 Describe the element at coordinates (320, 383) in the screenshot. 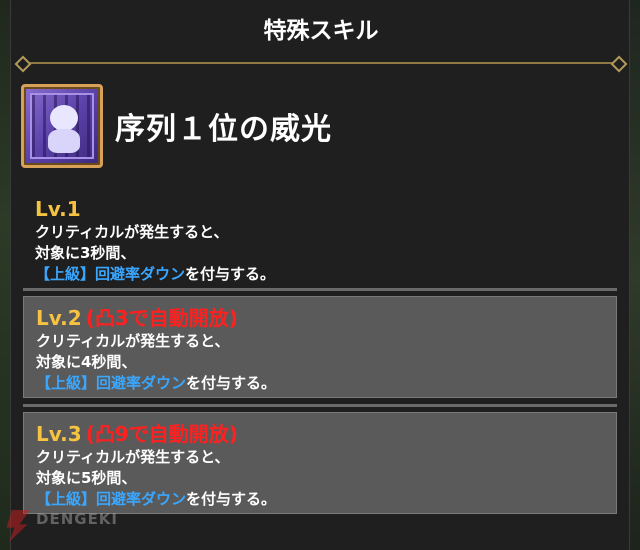

I see `level-2-line-3: 【上級】回避率ダウンを付与する。` at that location.